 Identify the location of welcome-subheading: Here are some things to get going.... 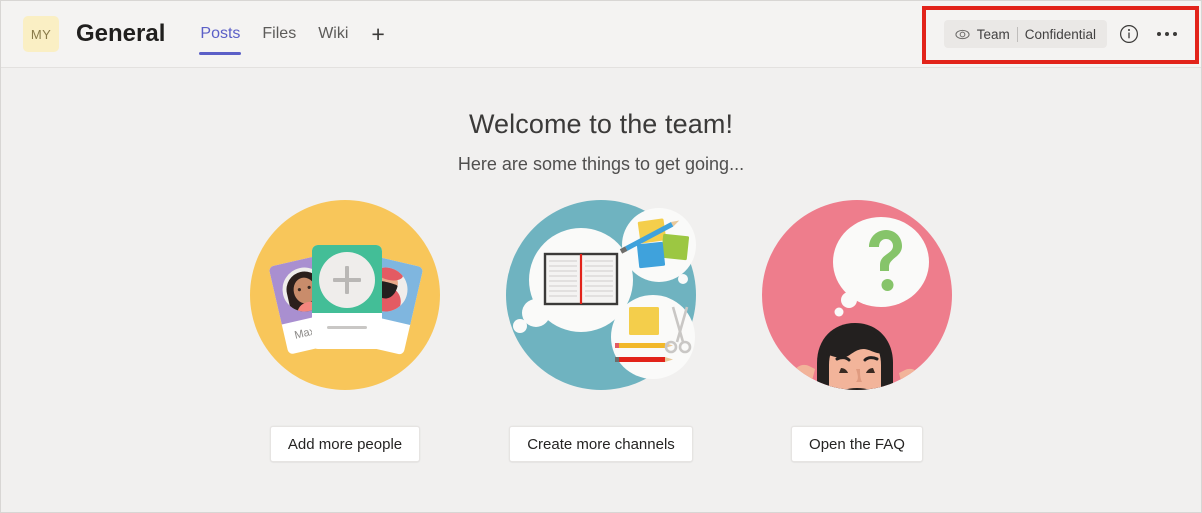
(601, 164).